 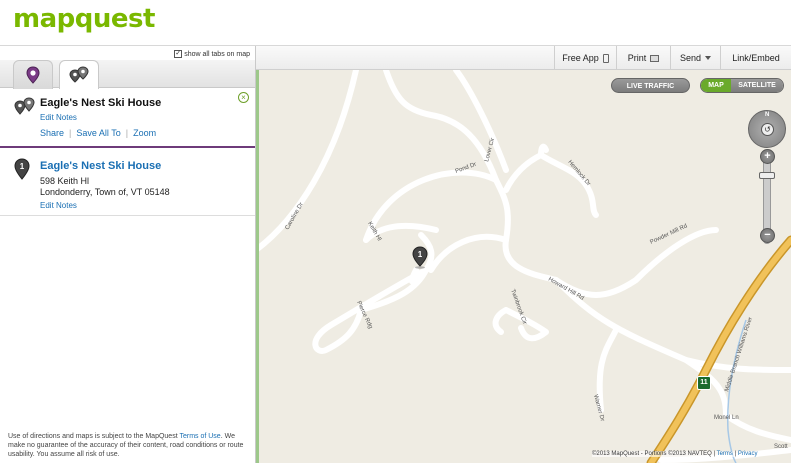 I want to click on road-label: Scott, so click(x=781, y=447).